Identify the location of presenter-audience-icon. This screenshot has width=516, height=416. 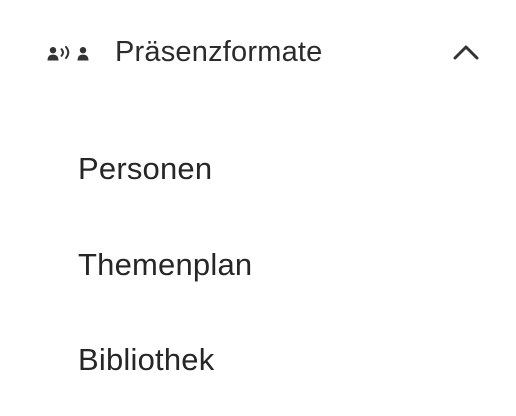
(70, 56).